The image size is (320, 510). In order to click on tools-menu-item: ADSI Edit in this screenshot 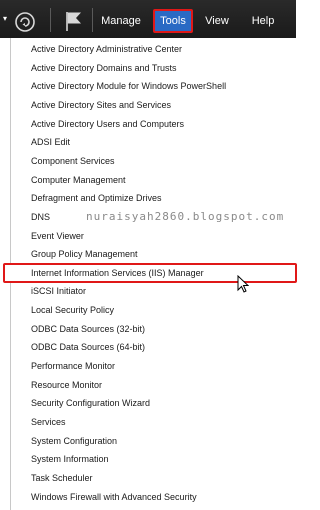, I will do `click(154, 142)`.